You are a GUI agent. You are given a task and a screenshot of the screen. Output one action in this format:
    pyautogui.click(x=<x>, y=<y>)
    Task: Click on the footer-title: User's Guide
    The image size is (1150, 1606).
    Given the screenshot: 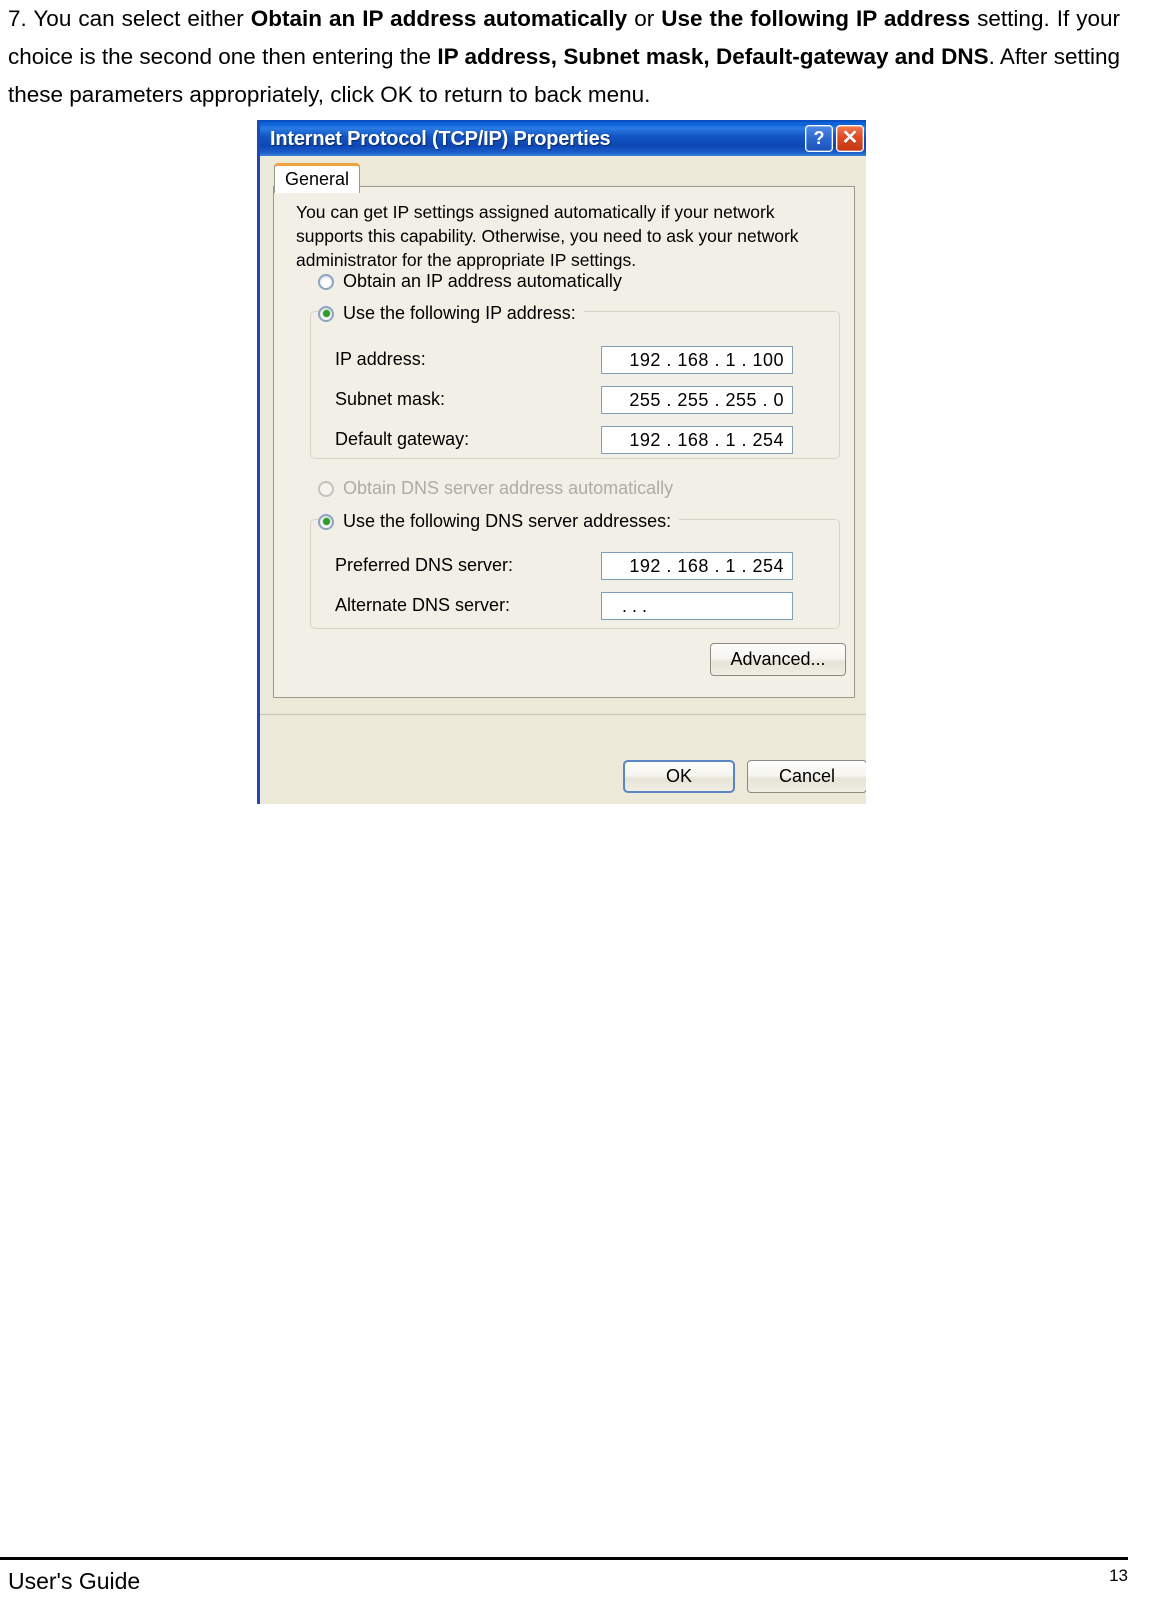 What is the action you would take?
    pyautogui.click(x=74, y=1581)
    